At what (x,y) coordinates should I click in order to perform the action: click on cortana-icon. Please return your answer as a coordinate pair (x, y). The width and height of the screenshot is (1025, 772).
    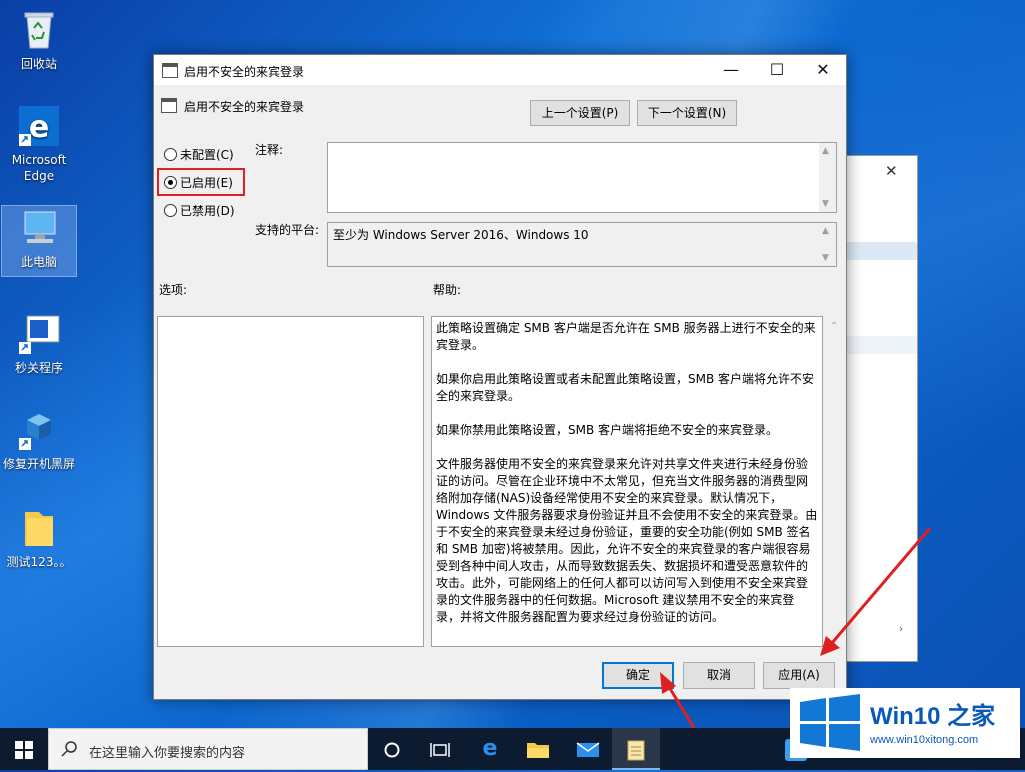
    Looking at the image, I should click on (392, 749).